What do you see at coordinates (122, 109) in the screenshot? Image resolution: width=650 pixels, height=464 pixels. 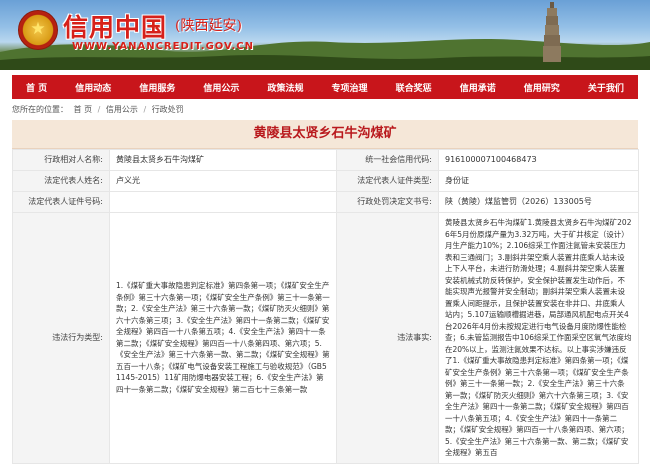 I see `breadcrumb-credit-disclosure: 信用公示` at bounding box center [122, 109].